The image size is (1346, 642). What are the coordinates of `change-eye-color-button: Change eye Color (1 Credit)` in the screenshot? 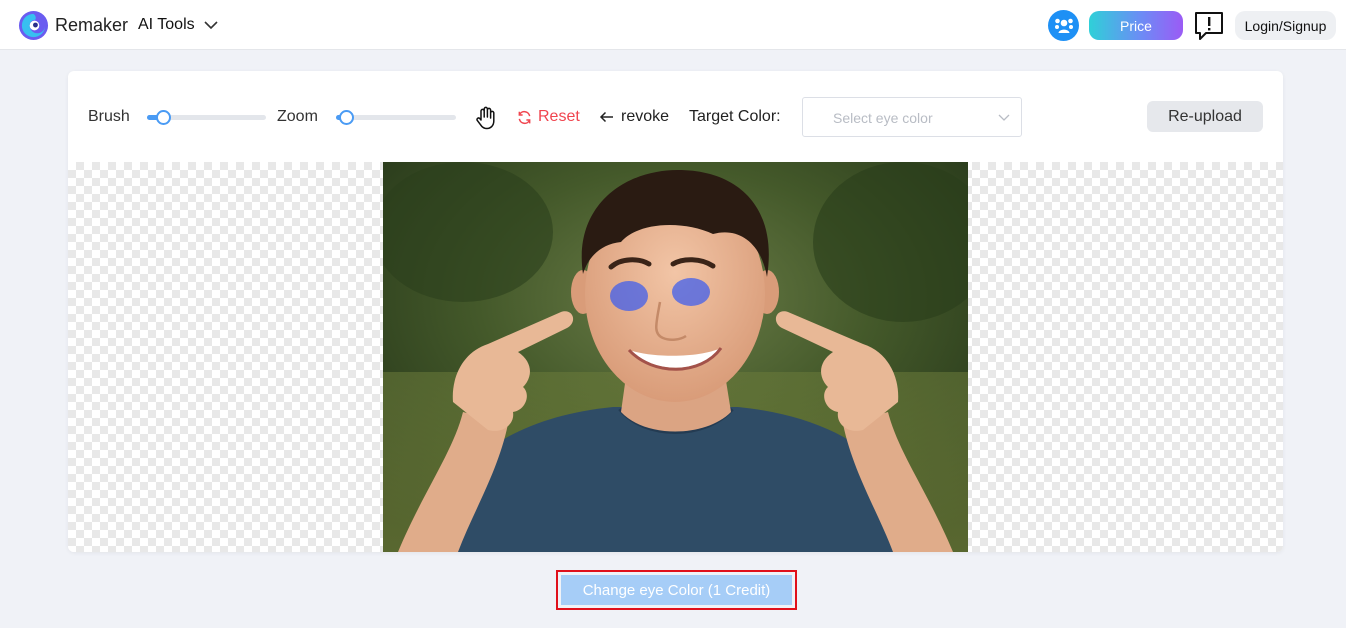 It's located at (676, 590).